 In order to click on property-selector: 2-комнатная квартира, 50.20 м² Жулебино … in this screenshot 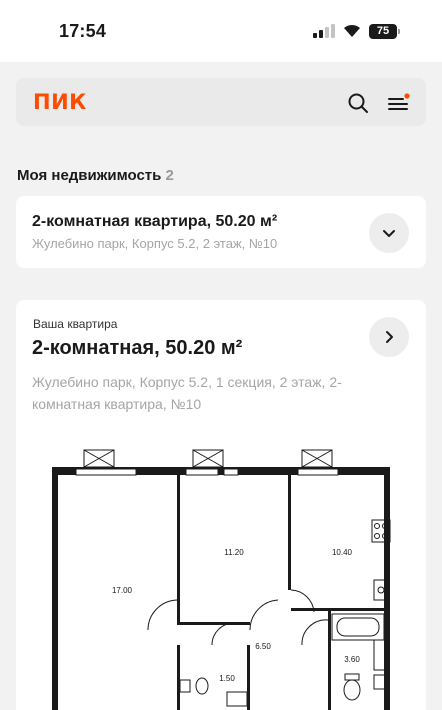, I will do `click(221, 232)`.